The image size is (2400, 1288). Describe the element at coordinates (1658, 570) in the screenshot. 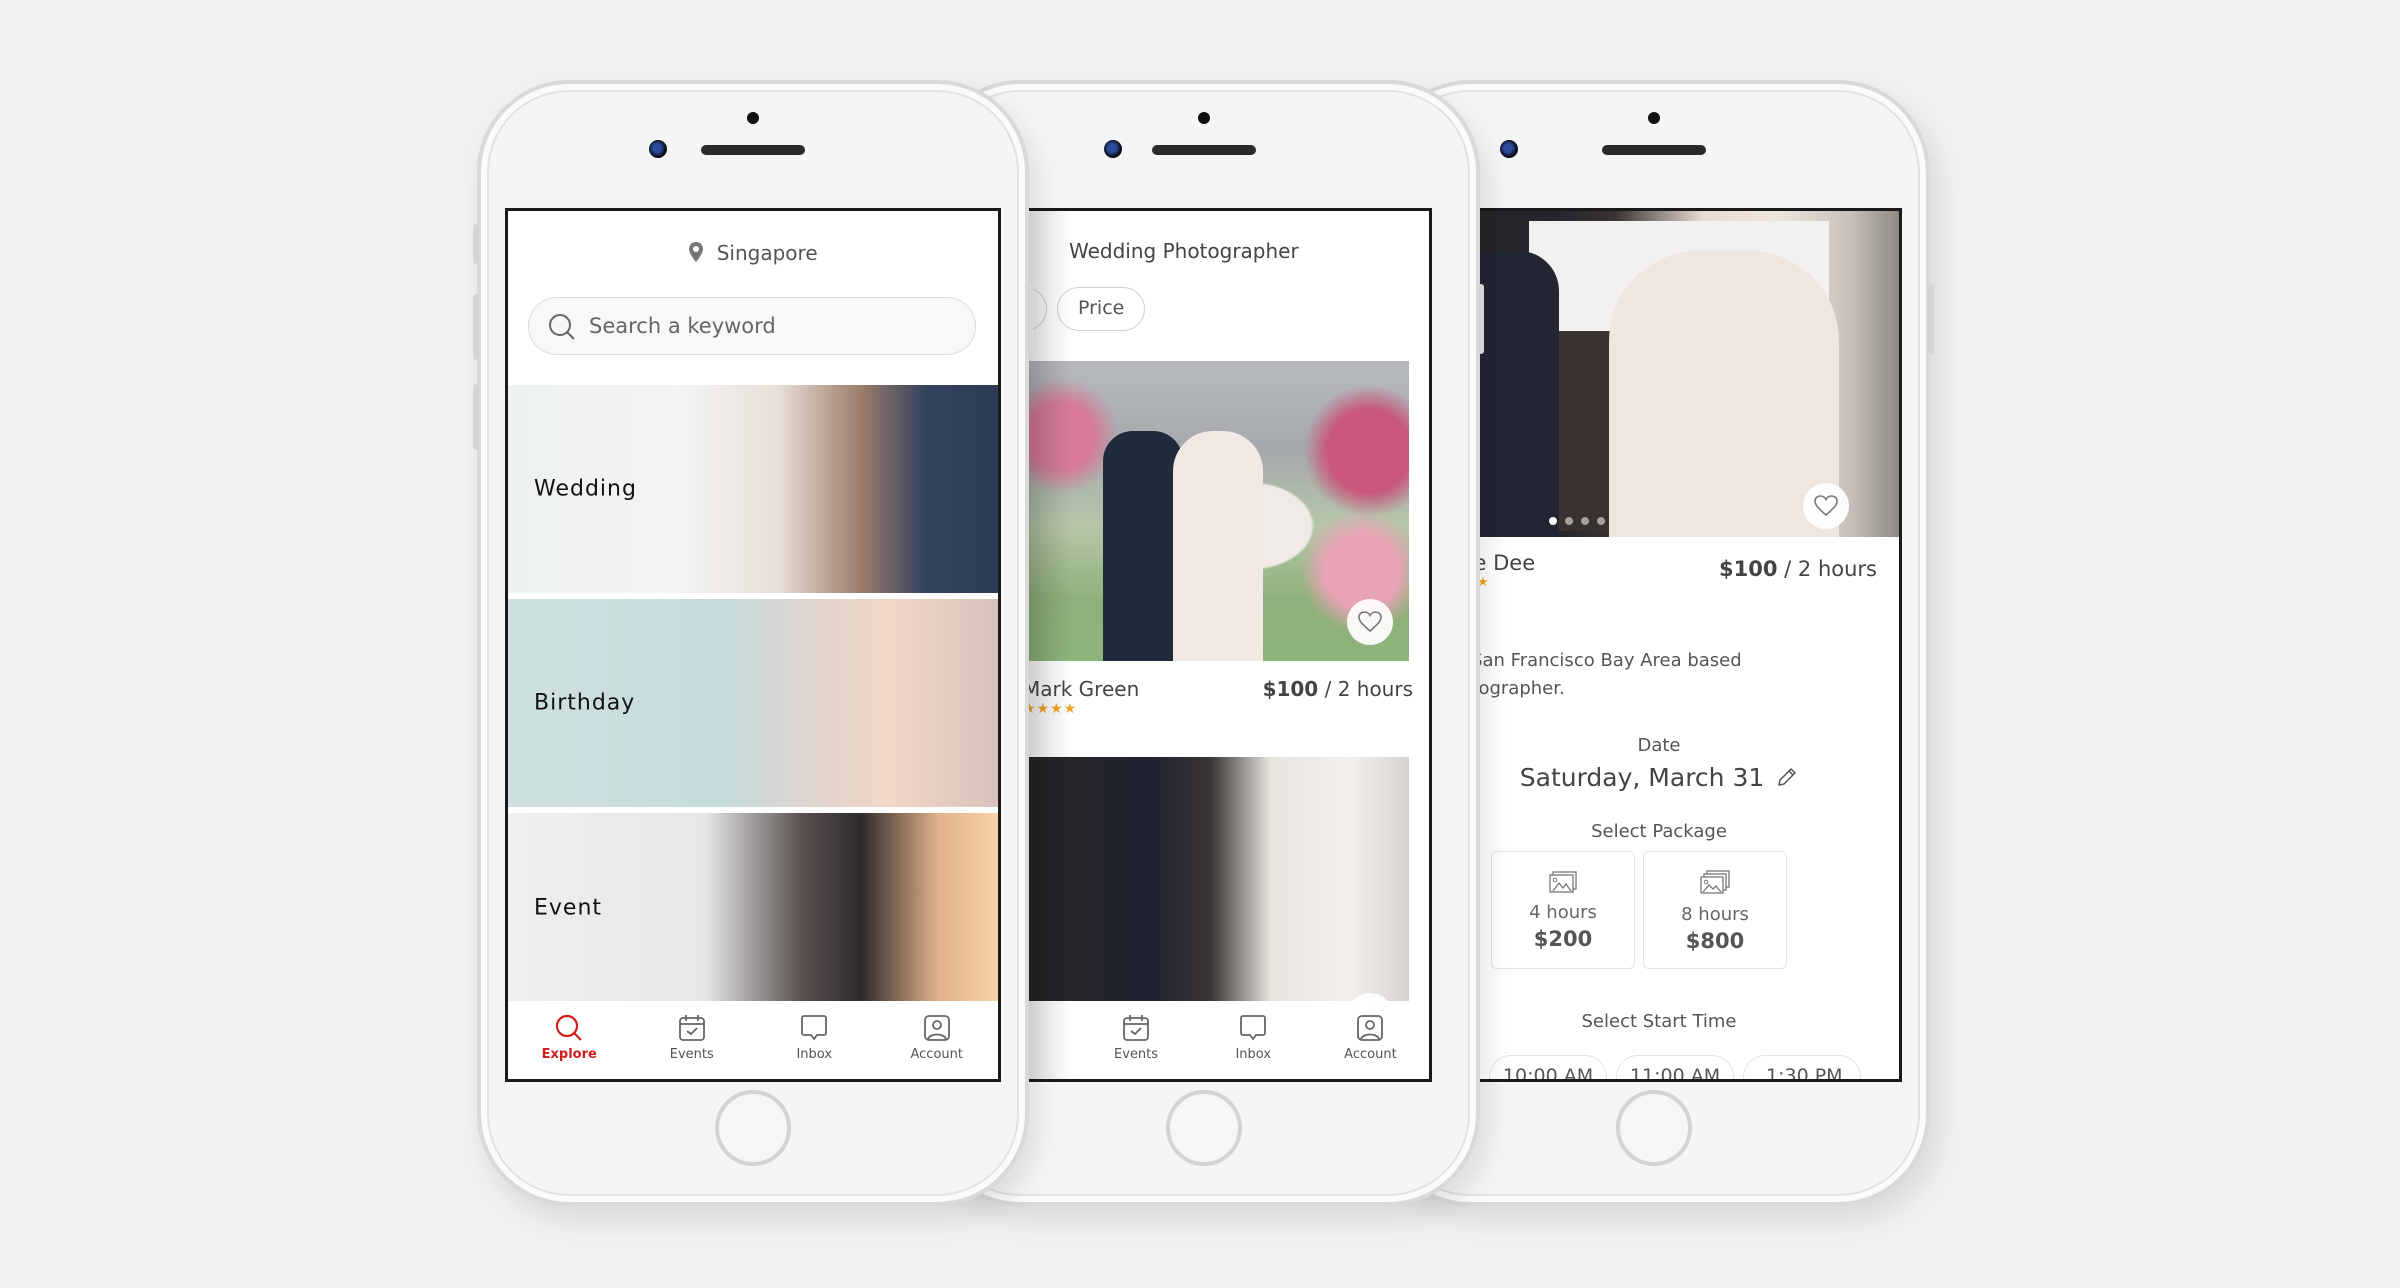

I see `profile-header: Kate Dee ★★★★ $100 / 2 hours` at that location.